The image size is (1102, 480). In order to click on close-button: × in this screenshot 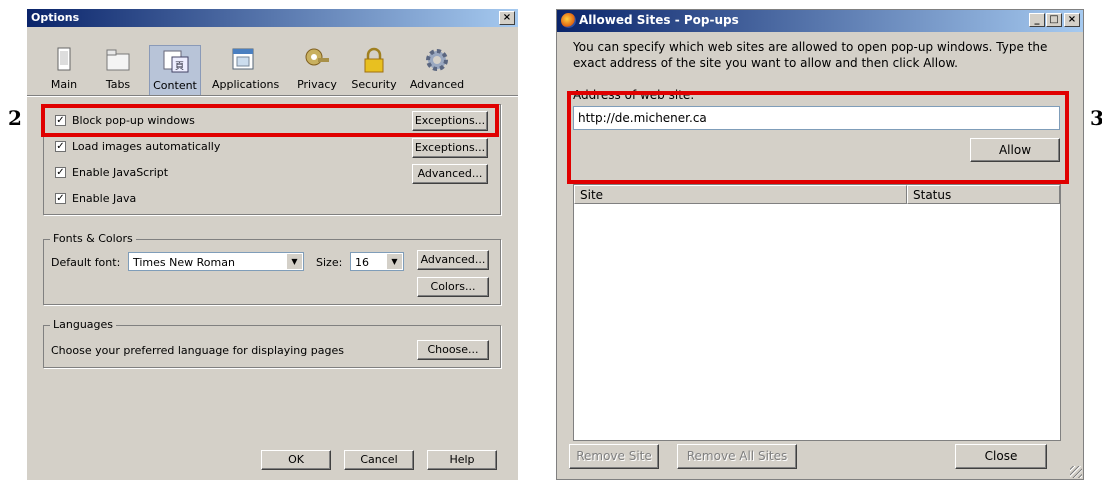, I will do `click(1072, 20)`.